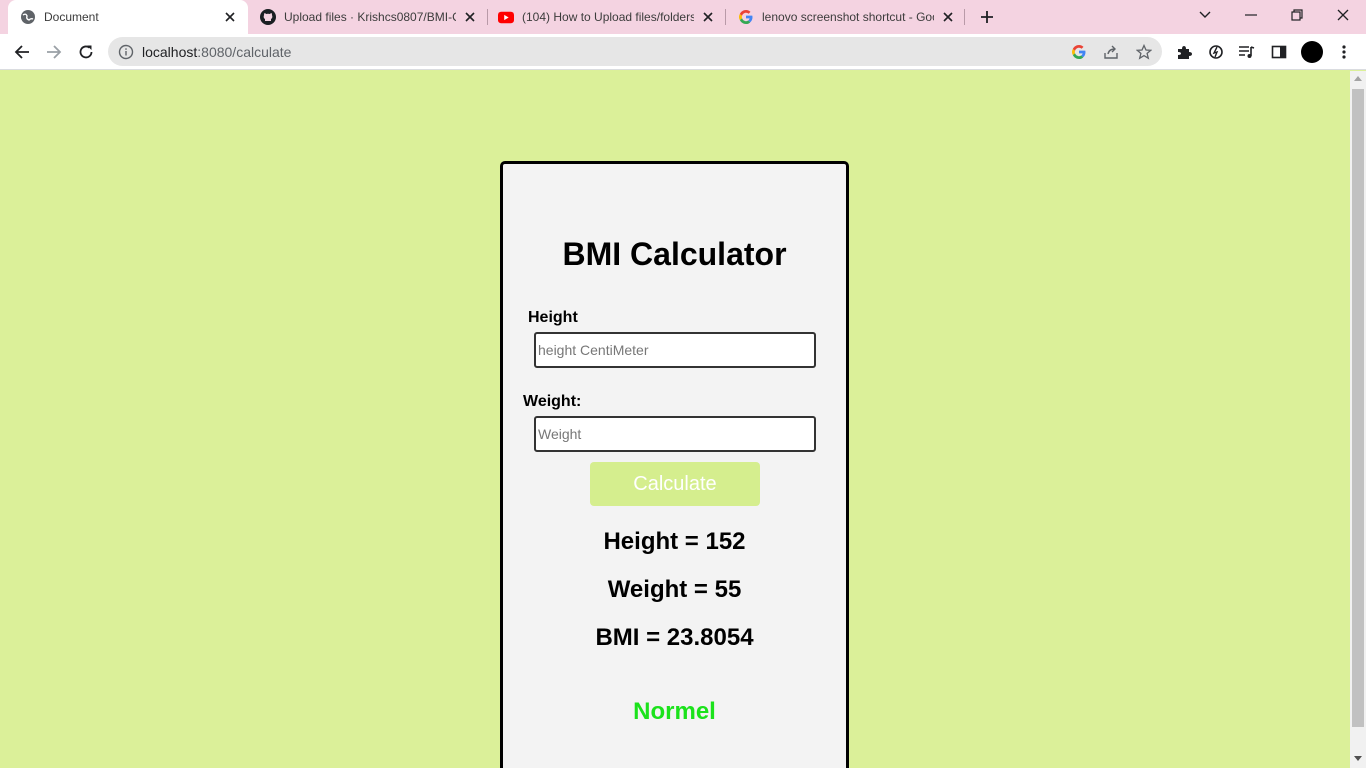 Image resolution: width=1366 pixels, height=768 pixels. What do you see at coordinates (128, 17) in the screenshot?
I see `tab-document: Document` at bounding box center [128, 17].